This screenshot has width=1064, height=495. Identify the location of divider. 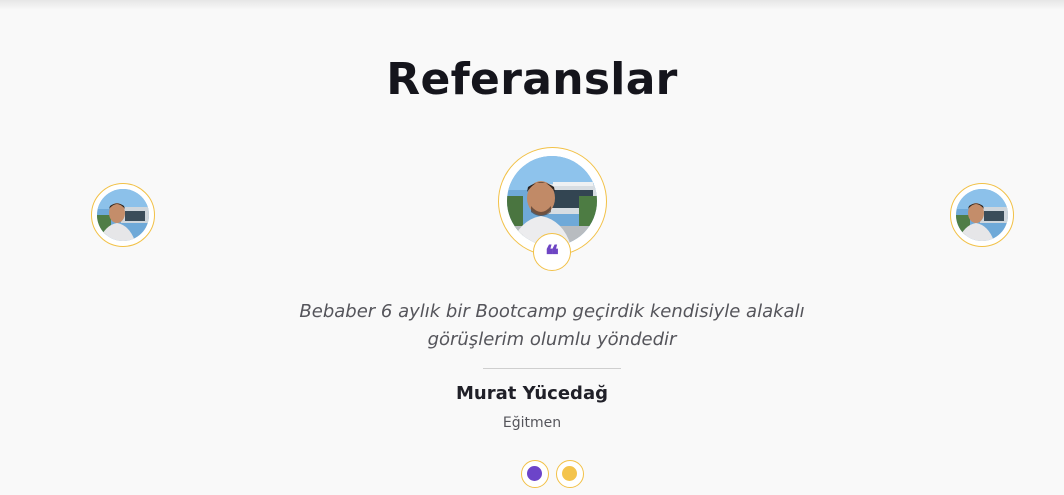
(552, 368).